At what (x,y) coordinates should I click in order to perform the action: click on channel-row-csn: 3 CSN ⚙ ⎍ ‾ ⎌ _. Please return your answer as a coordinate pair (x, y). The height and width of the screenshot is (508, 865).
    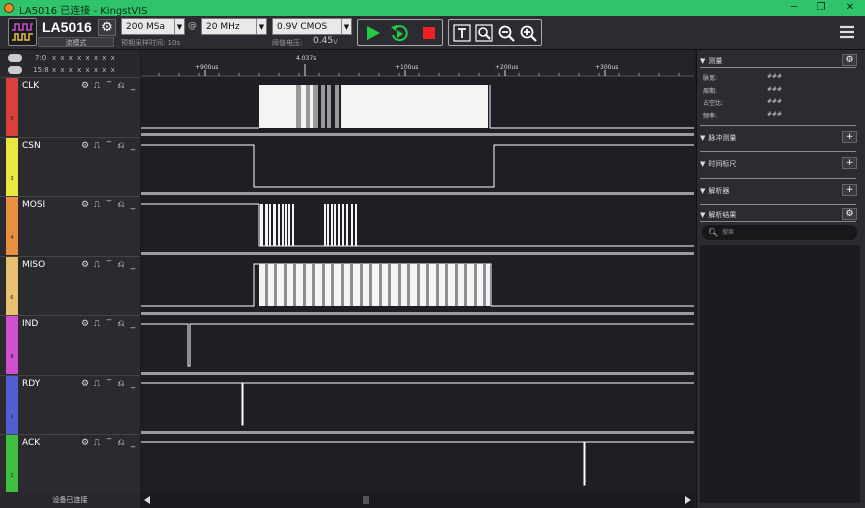
    Looking at the image, I should click on (70, 166).